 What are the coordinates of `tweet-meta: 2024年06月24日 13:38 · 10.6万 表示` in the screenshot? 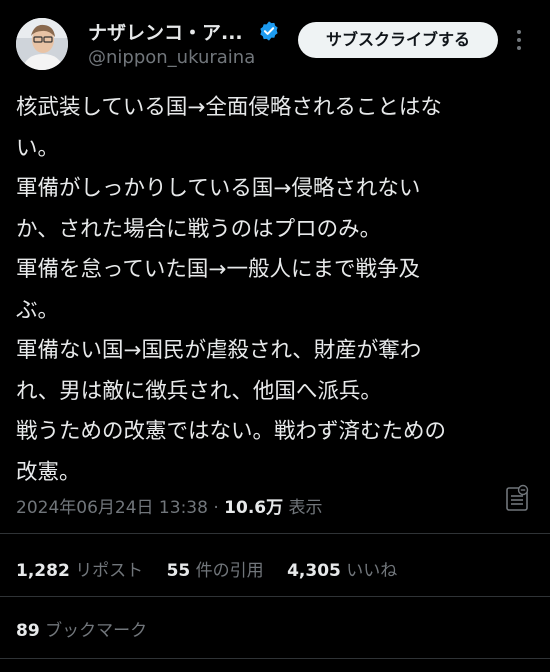 It's located at (169, 505).